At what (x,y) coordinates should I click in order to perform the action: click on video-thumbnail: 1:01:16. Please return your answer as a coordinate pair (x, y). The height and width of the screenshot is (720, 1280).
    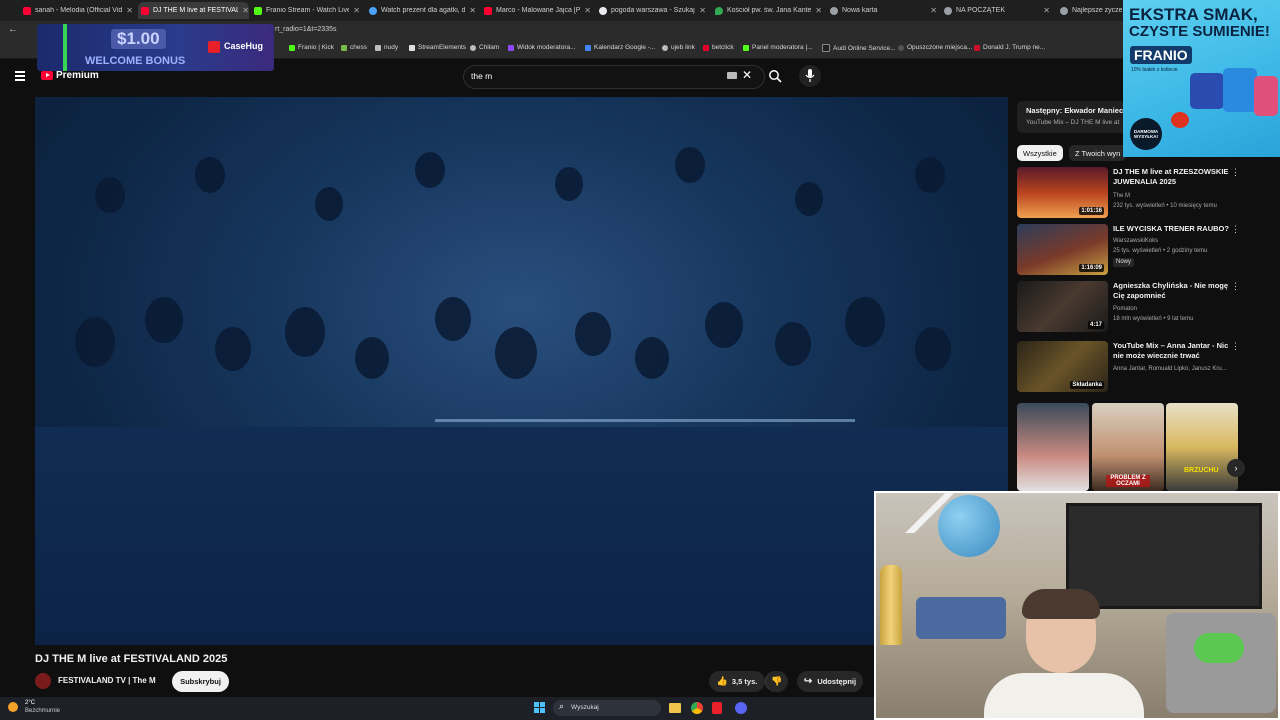
    Looking at the image, I should click on (1062, 192).